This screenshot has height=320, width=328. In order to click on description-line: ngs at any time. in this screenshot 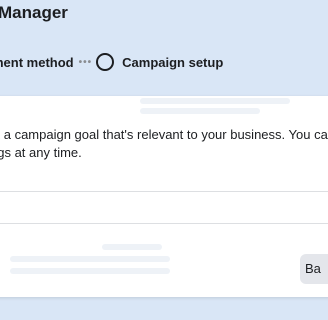, I will do `click(41, 152)`.